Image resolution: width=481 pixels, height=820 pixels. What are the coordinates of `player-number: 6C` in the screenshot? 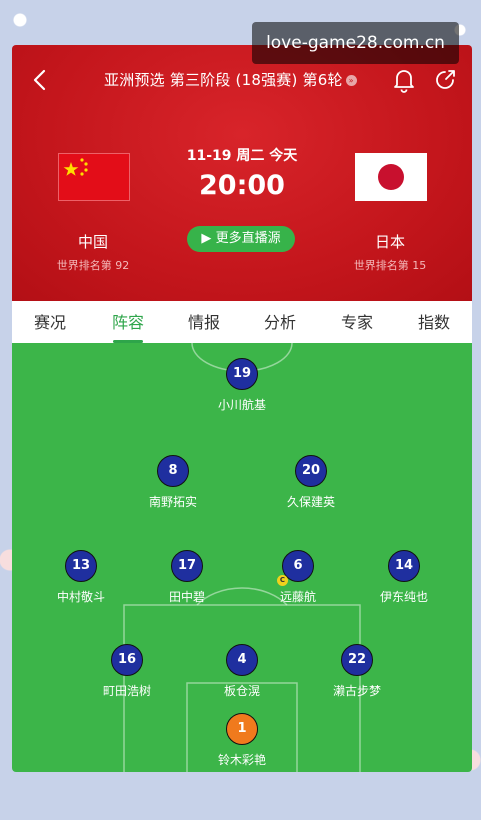 It's located at (295, 568).